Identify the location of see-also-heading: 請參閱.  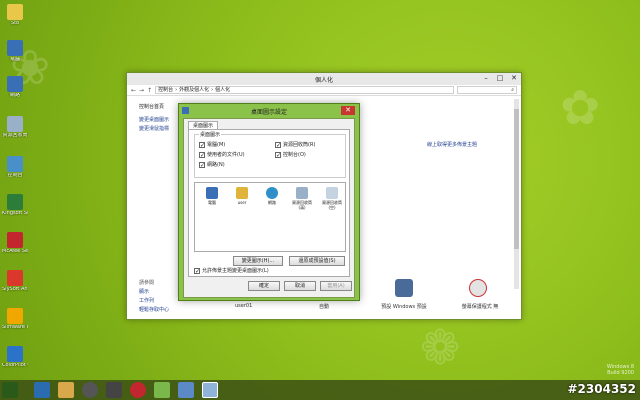
(147, 283).